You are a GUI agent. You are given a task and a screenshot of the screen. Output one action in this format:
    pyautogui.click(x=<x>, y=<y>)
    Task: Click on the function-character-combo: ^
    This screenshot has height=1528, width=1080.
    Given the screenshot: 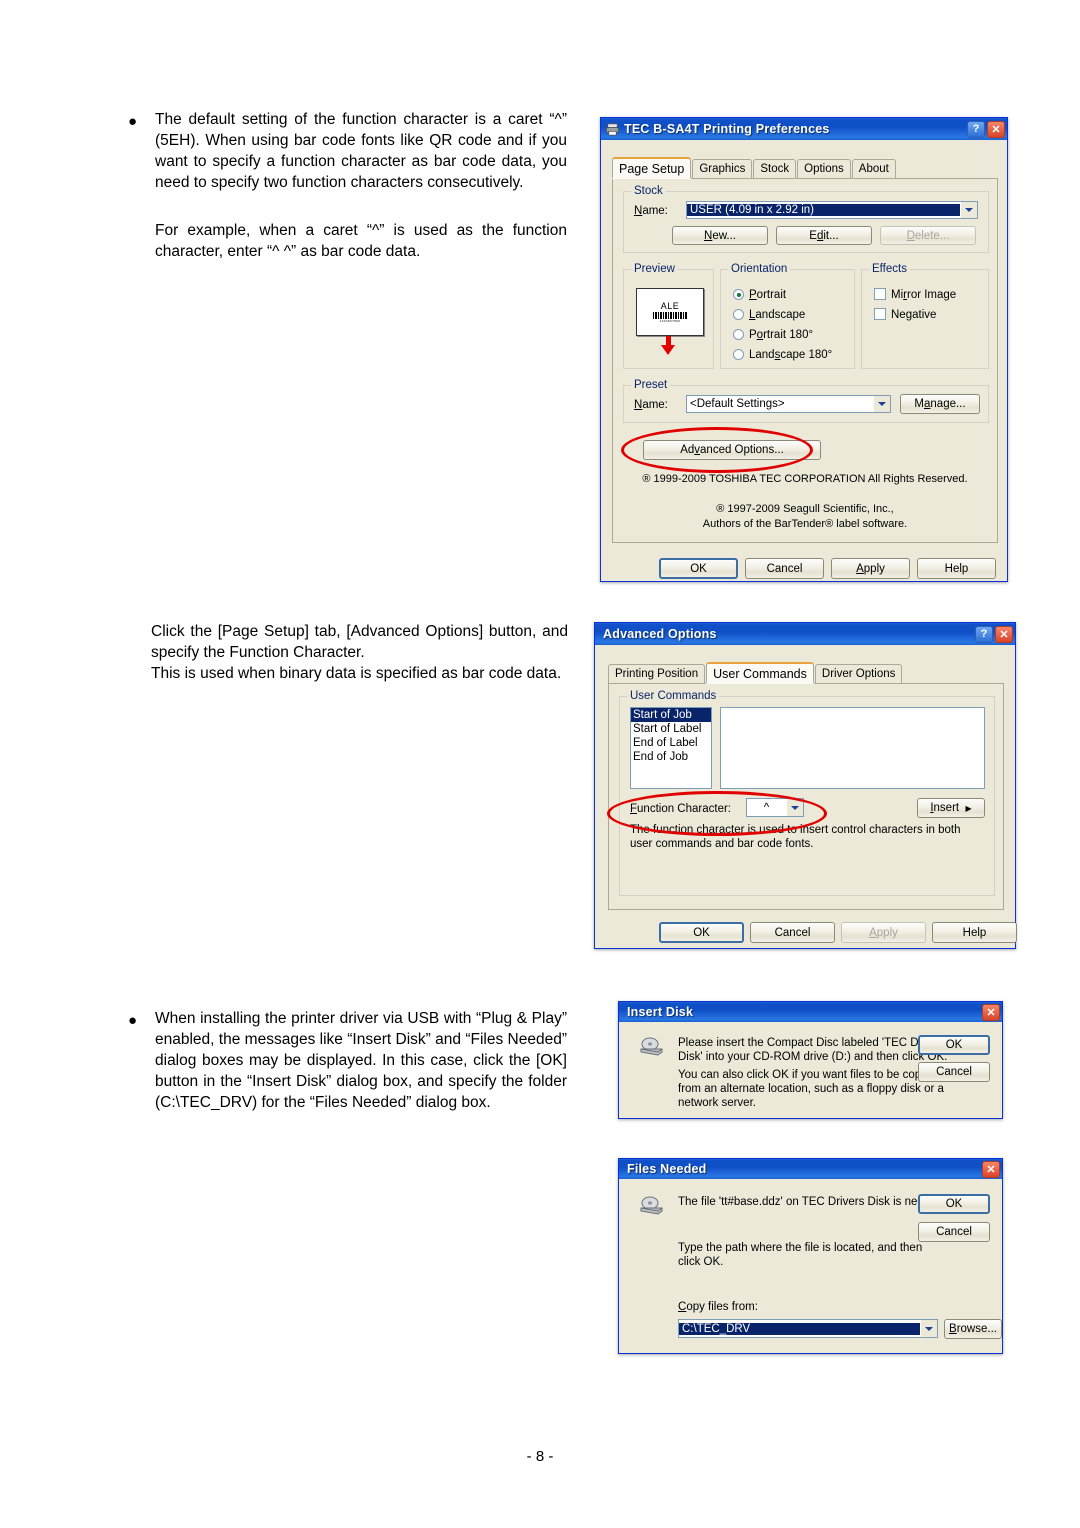 What is the action you would take?
    pyautogui.click(x=775, y=807)
    